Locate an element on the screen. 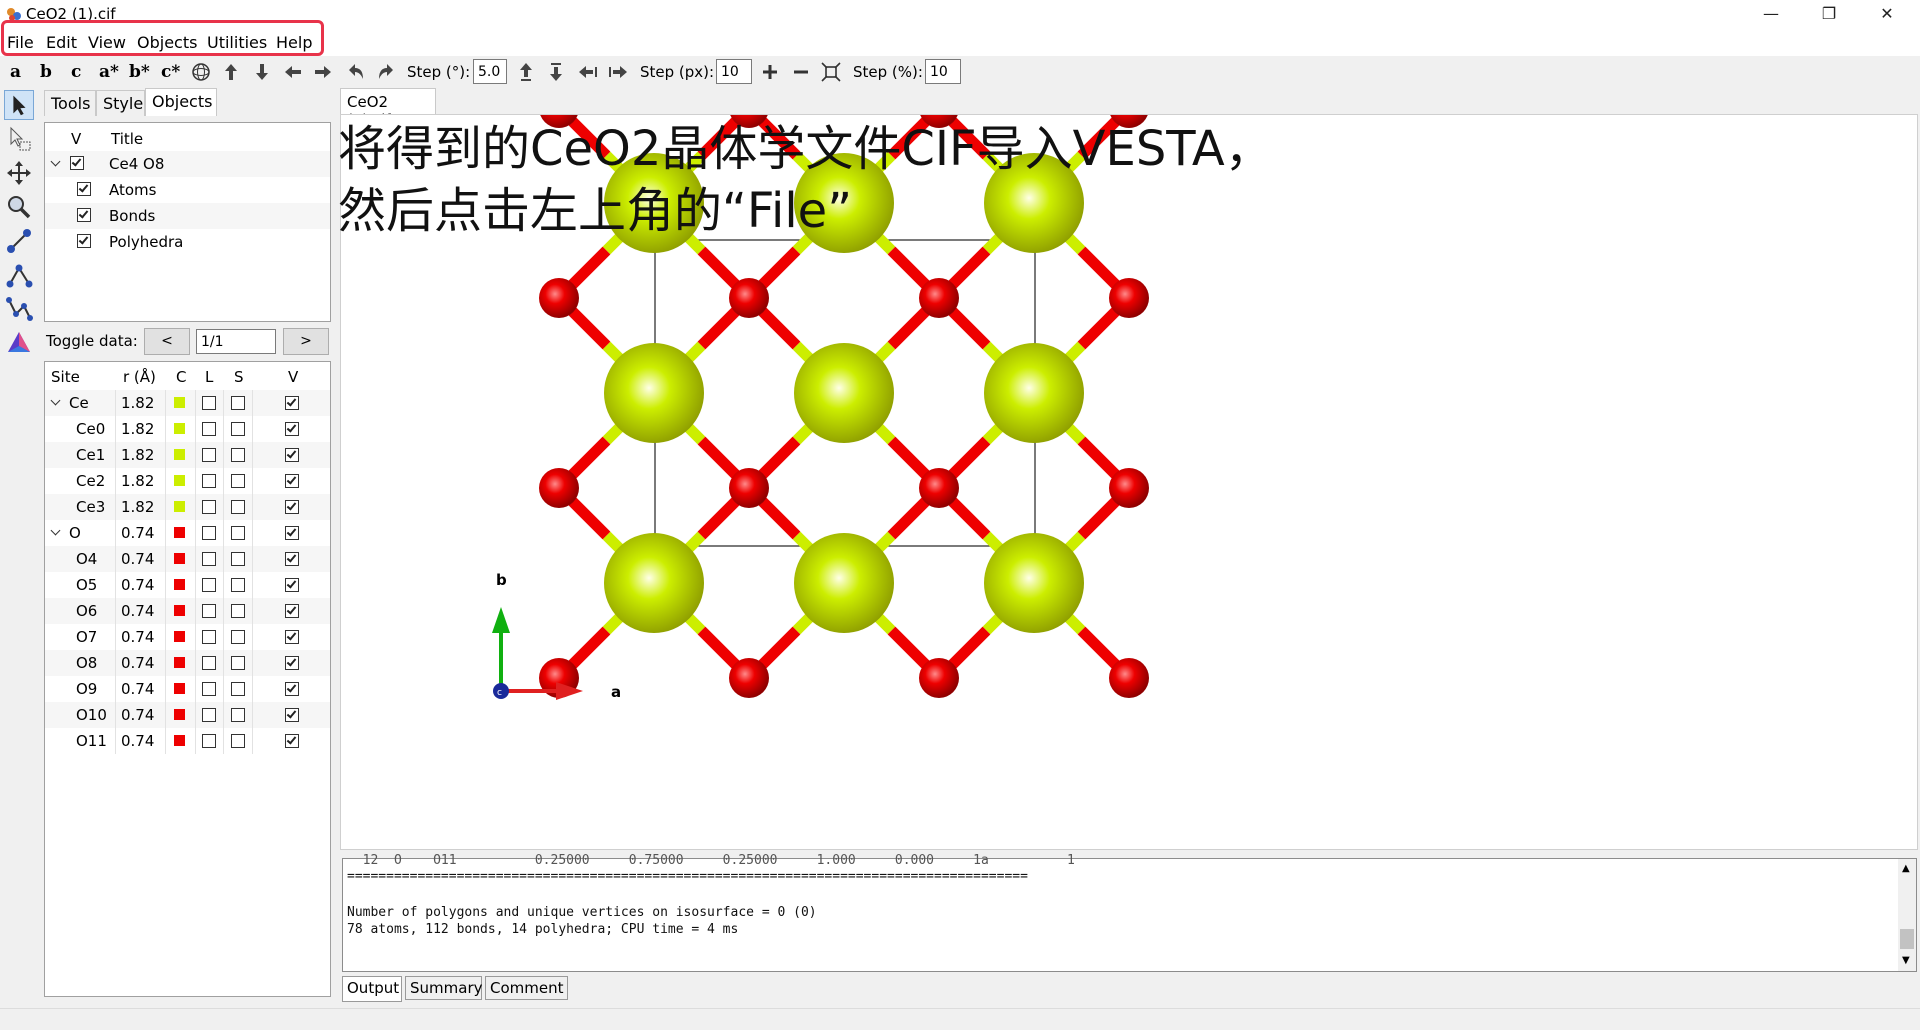 This screenshot has height=1030, width=1920. site-row: O8 0.74 is located at coordinates (187, 663).